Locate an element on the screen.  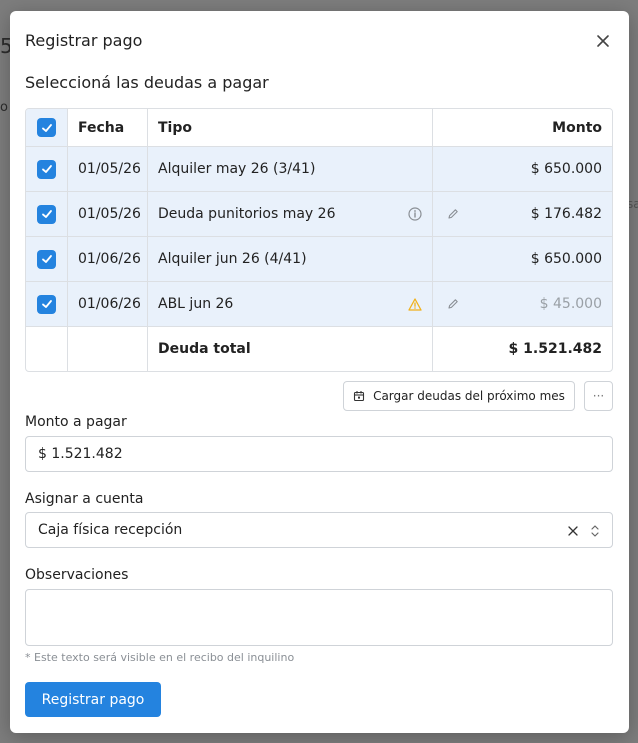
warning-icon is located at coordinates (415, 304).